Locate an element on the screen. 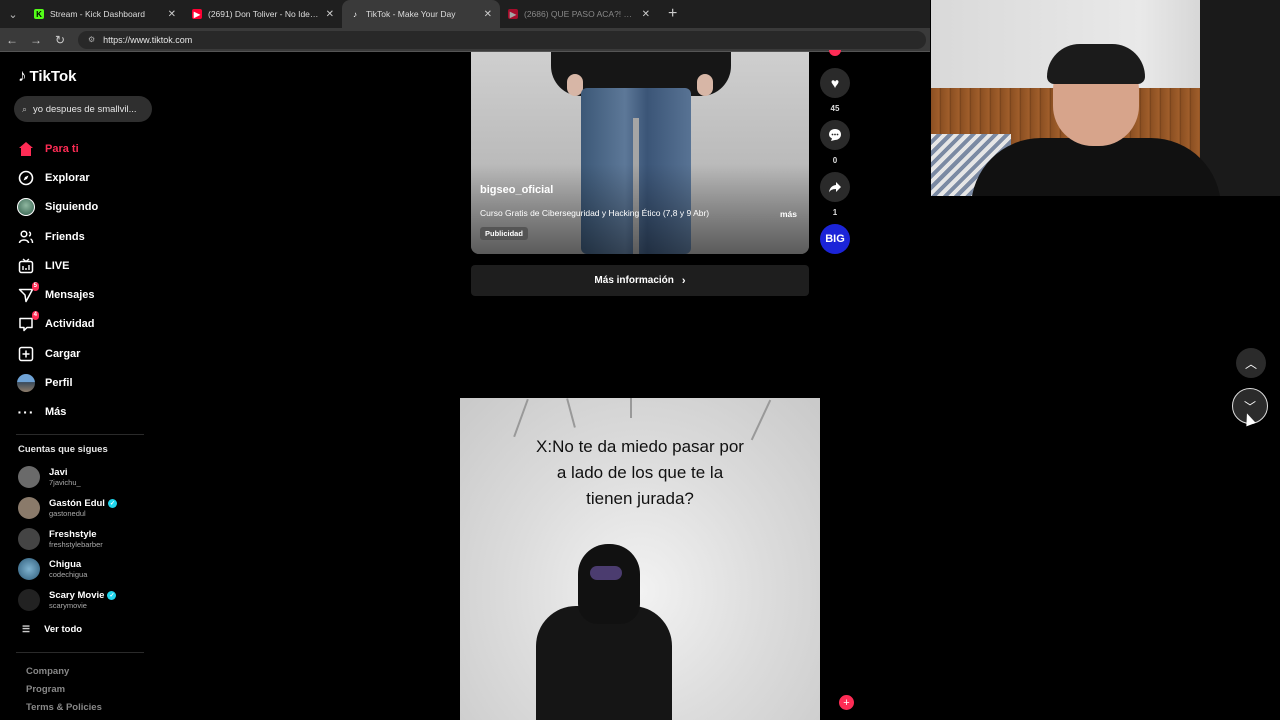 The height and width of the screenshot is (720, 1280). following-item: Freshstyle freshstylebarber is located at coordinates (67, 538).